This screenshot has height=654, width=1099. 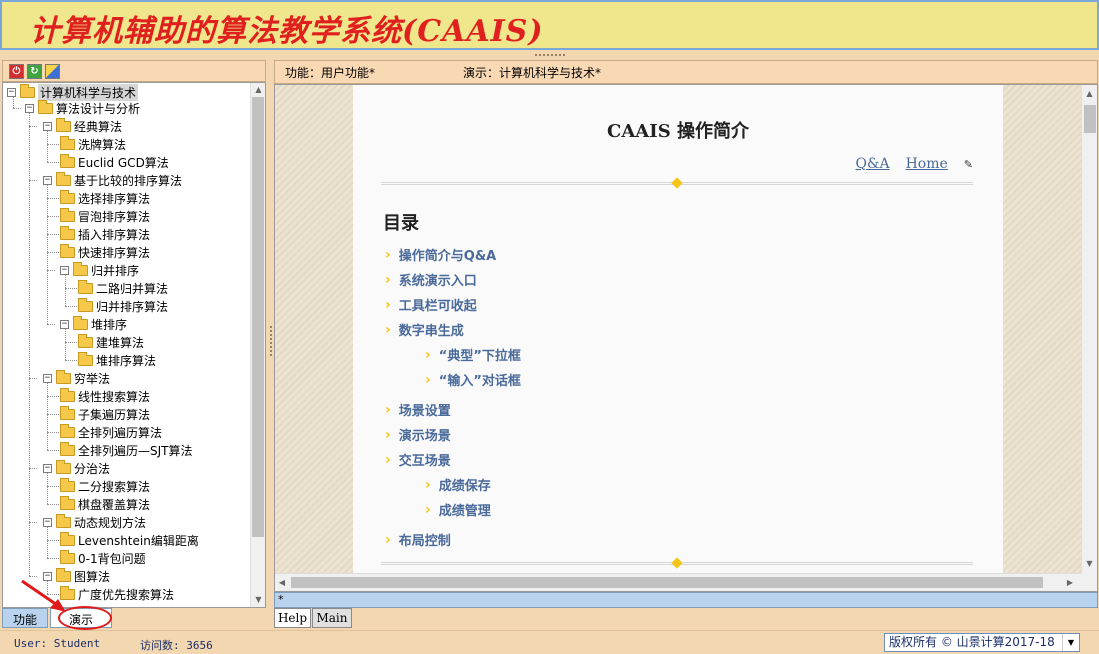 I want to click on tree-leaf: 洗牌算法, so click(x=93, y=144).